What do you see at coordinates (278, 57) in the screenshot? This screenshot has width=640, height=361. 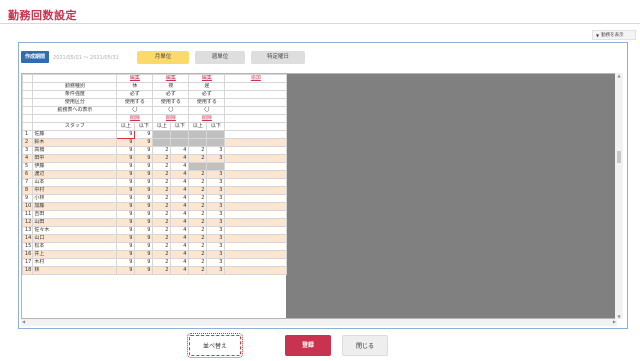 I see `specific-day-button: 特定曜日` at bounding box center [278, 57].